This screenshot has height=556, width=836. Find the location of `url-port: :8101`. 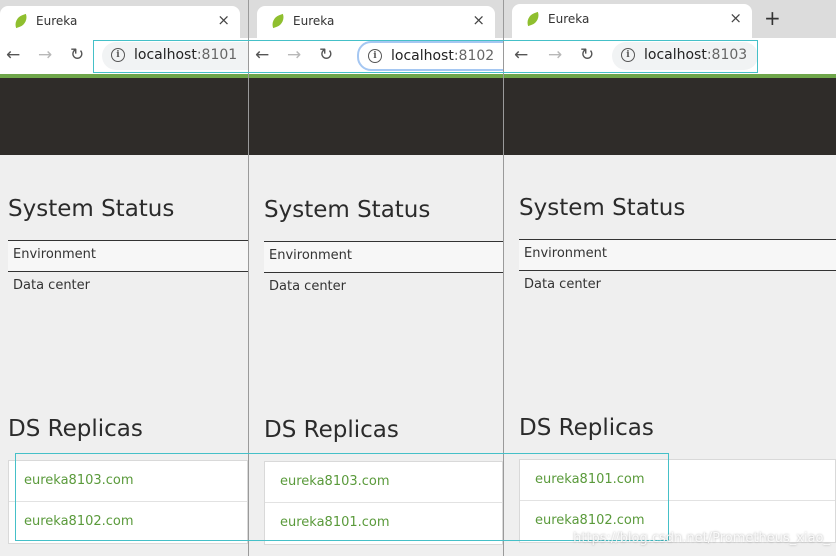

url-port: :8101 is located at coordinates (217, 55).